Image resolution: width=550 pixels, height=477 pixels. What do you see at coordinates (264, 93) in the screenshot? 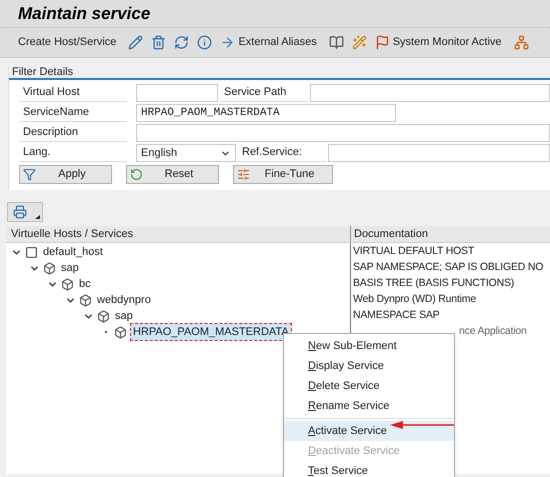
I see `field-label: Service Path` at bounding box center [264, 93].